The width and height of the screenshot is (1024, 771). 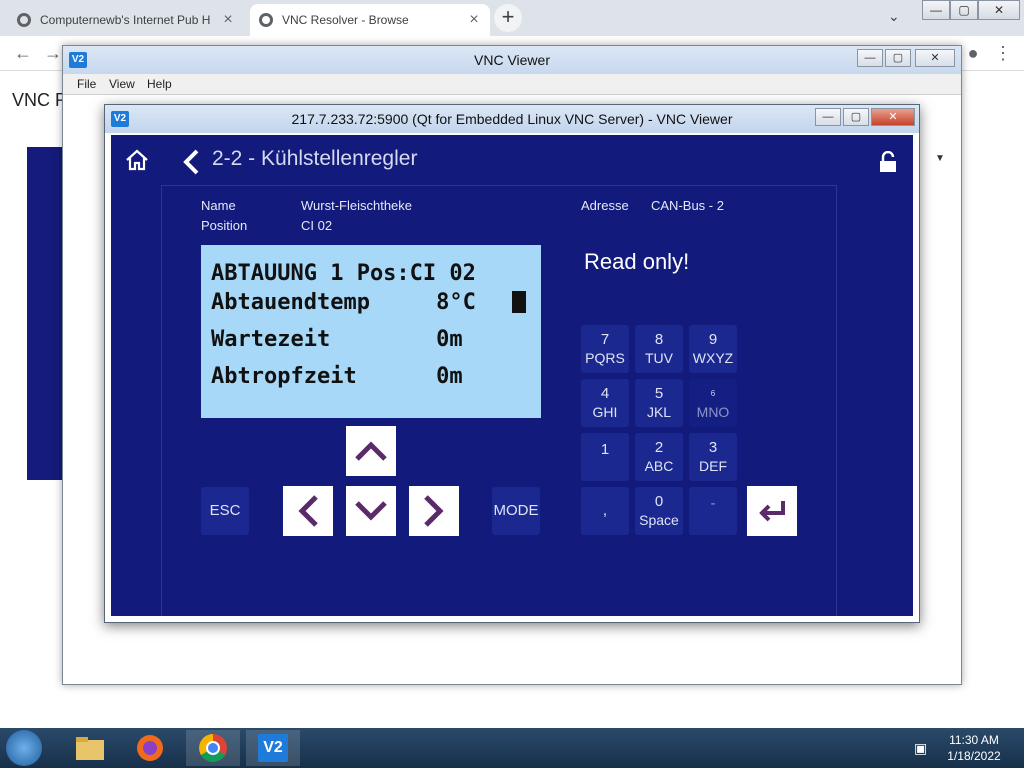 I want to click on taskbar: V2 ▣ 11:30 AM 1/18/2022, so click(x=512, y=748).